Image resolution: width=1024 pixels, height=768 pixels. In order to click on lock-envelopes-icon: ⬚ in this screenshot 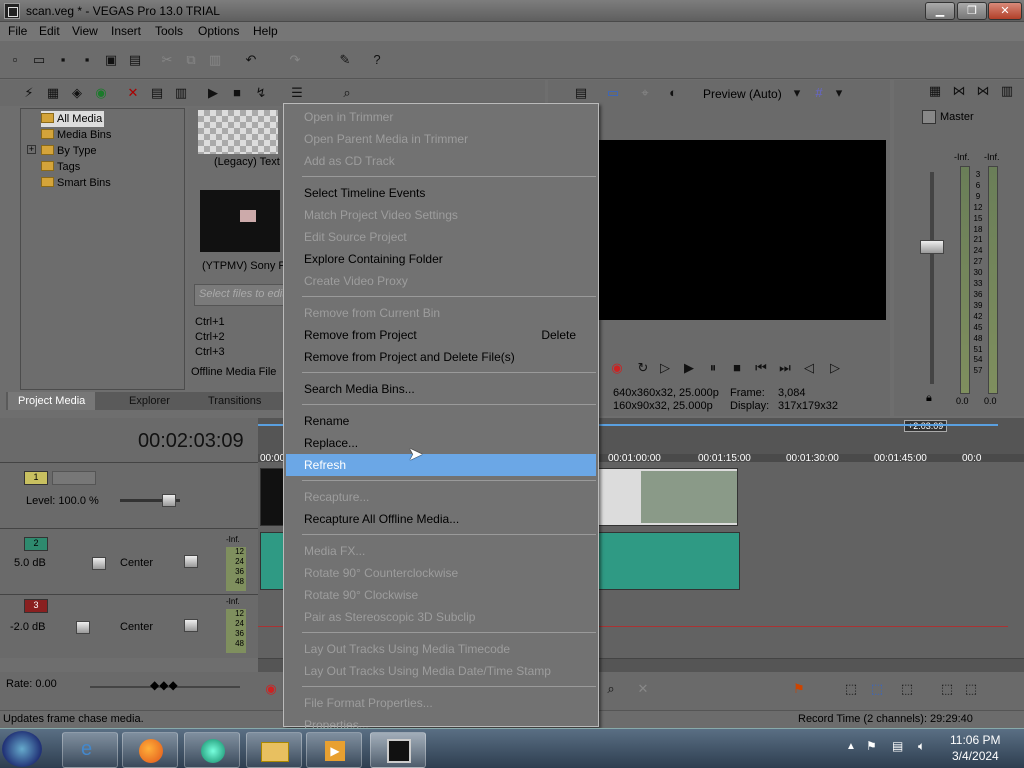, I will do `click(971, 689)`.